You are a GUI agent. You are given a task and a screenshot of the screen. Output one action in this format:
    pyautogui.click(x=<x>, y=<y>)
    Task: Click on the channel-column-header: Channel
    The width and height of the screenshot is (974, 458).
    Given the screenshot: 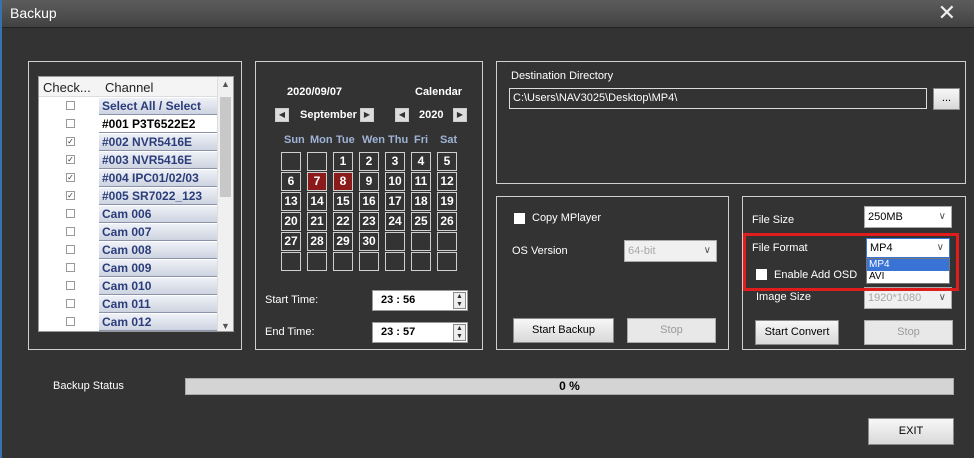 What is the action you would take?
    pyautogui.click(x=129, y=87)
    